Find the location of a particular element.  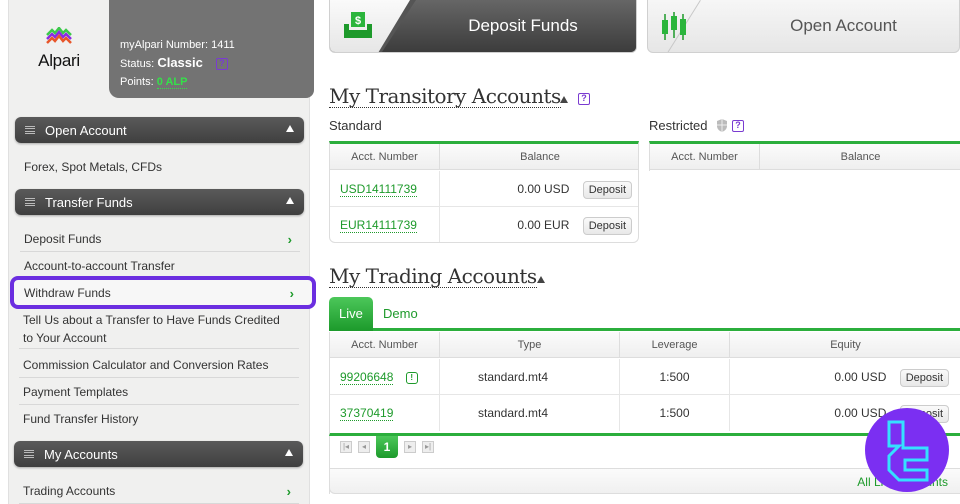

column-header: Equity is located at coordinates (845, 345).